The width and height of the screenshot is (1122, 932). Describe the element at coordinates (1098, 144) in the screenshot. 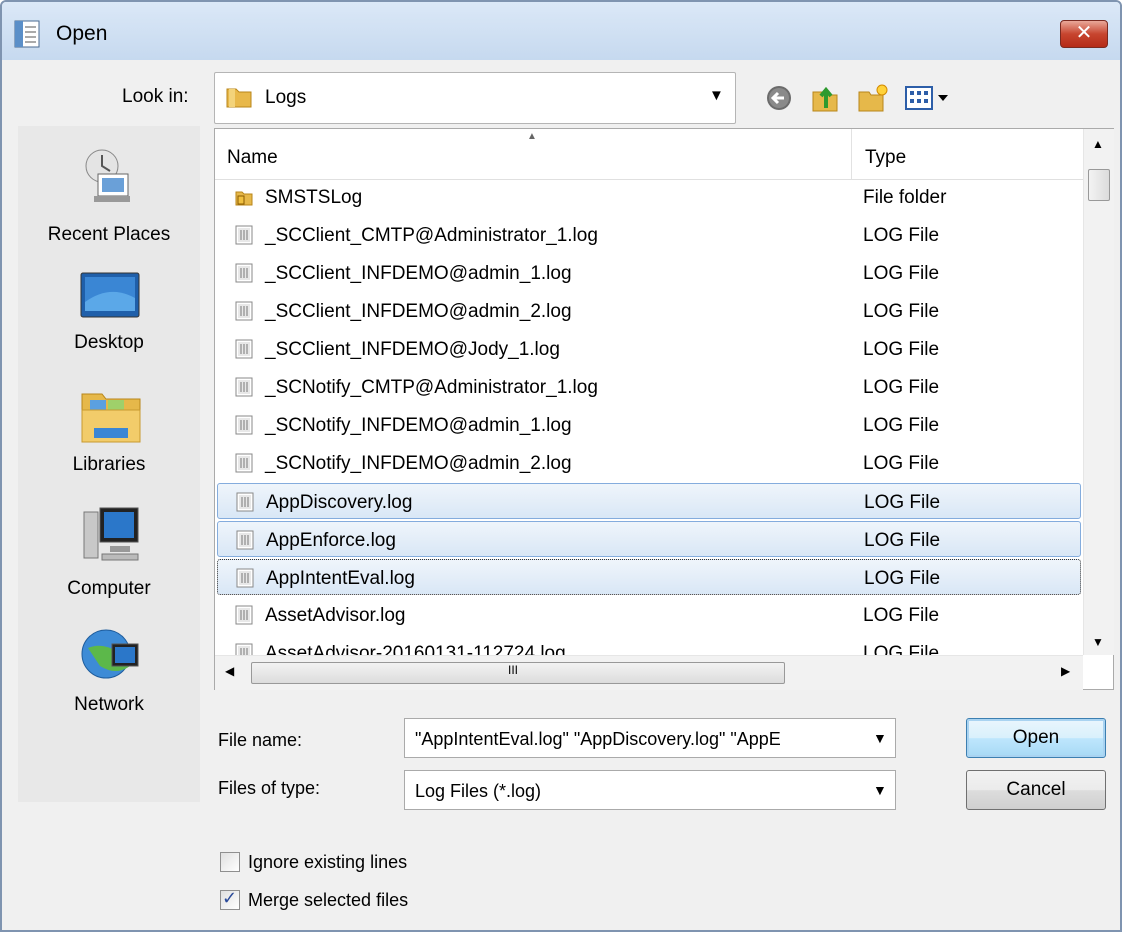

I see `scroll-up-icon: ▲` at that location.